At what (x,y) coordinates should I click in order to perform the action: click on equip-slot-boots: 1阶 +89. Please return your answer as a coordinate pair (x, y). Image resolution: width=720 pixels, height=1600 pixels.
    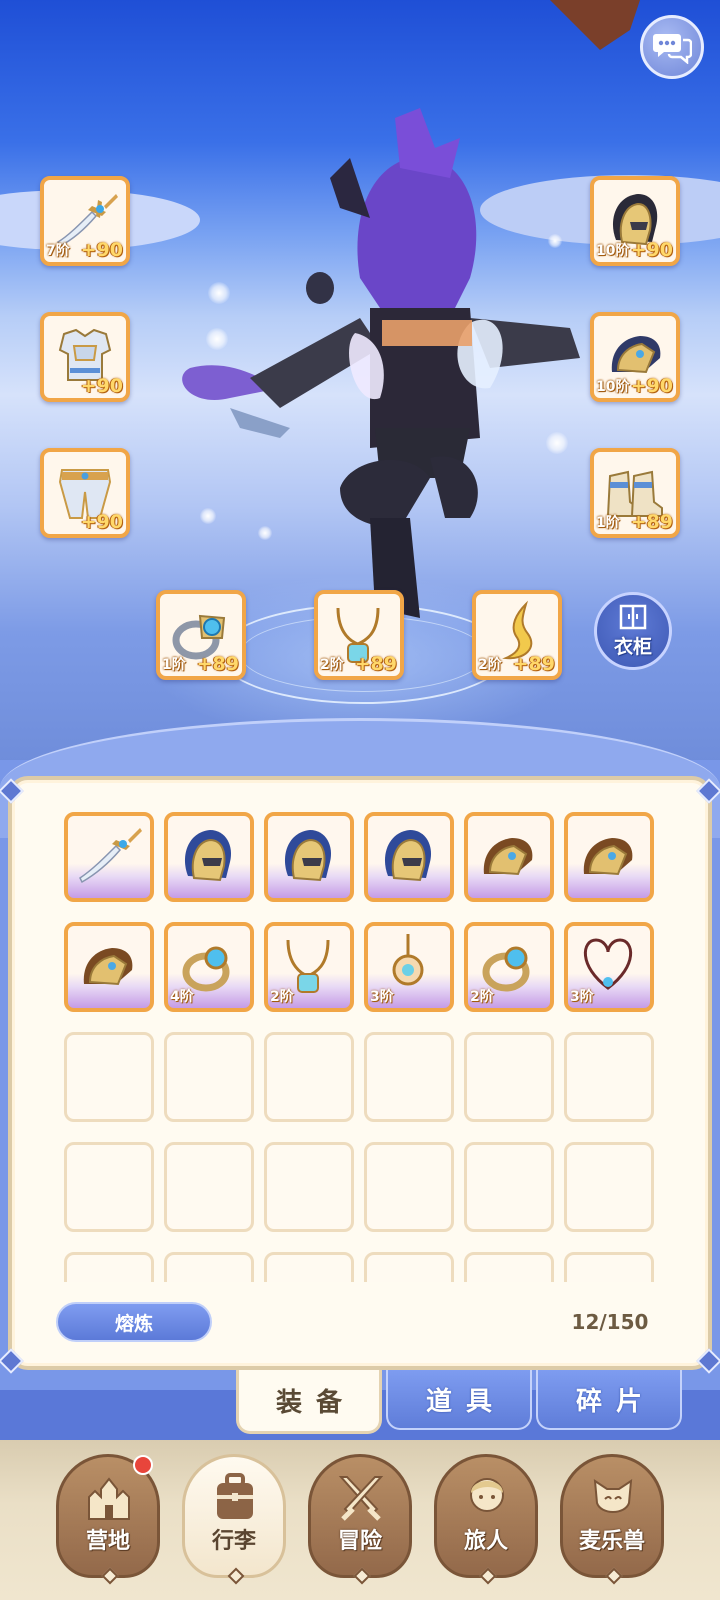
    Looking at the image, I should click on (635, 493).